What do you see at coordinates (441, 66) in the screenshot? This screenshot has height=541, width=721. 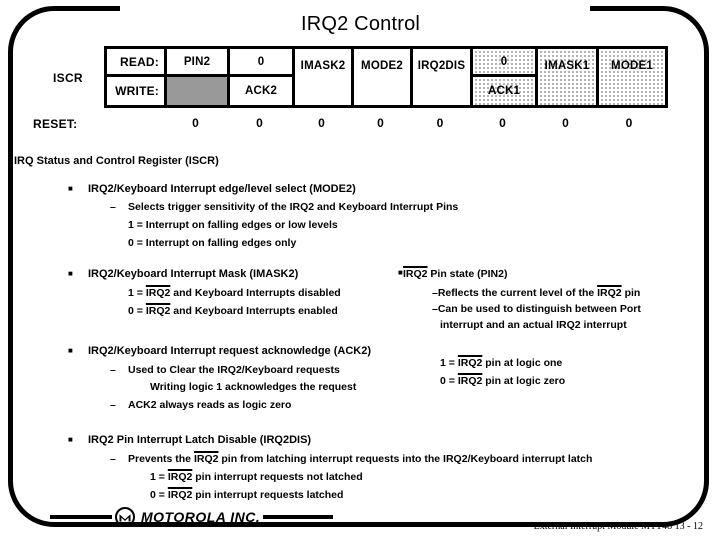 I see `bit-irq2dis: IRQ2DIS` at bounding box center [441, 66].